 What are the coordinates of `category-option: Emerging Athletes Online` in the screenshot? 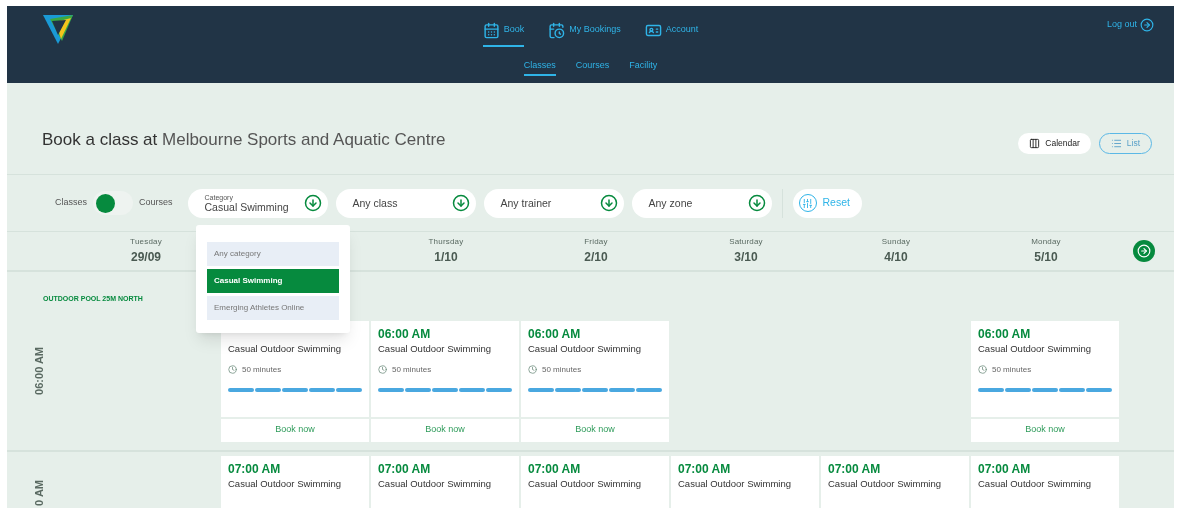 It's located at (273, 308).